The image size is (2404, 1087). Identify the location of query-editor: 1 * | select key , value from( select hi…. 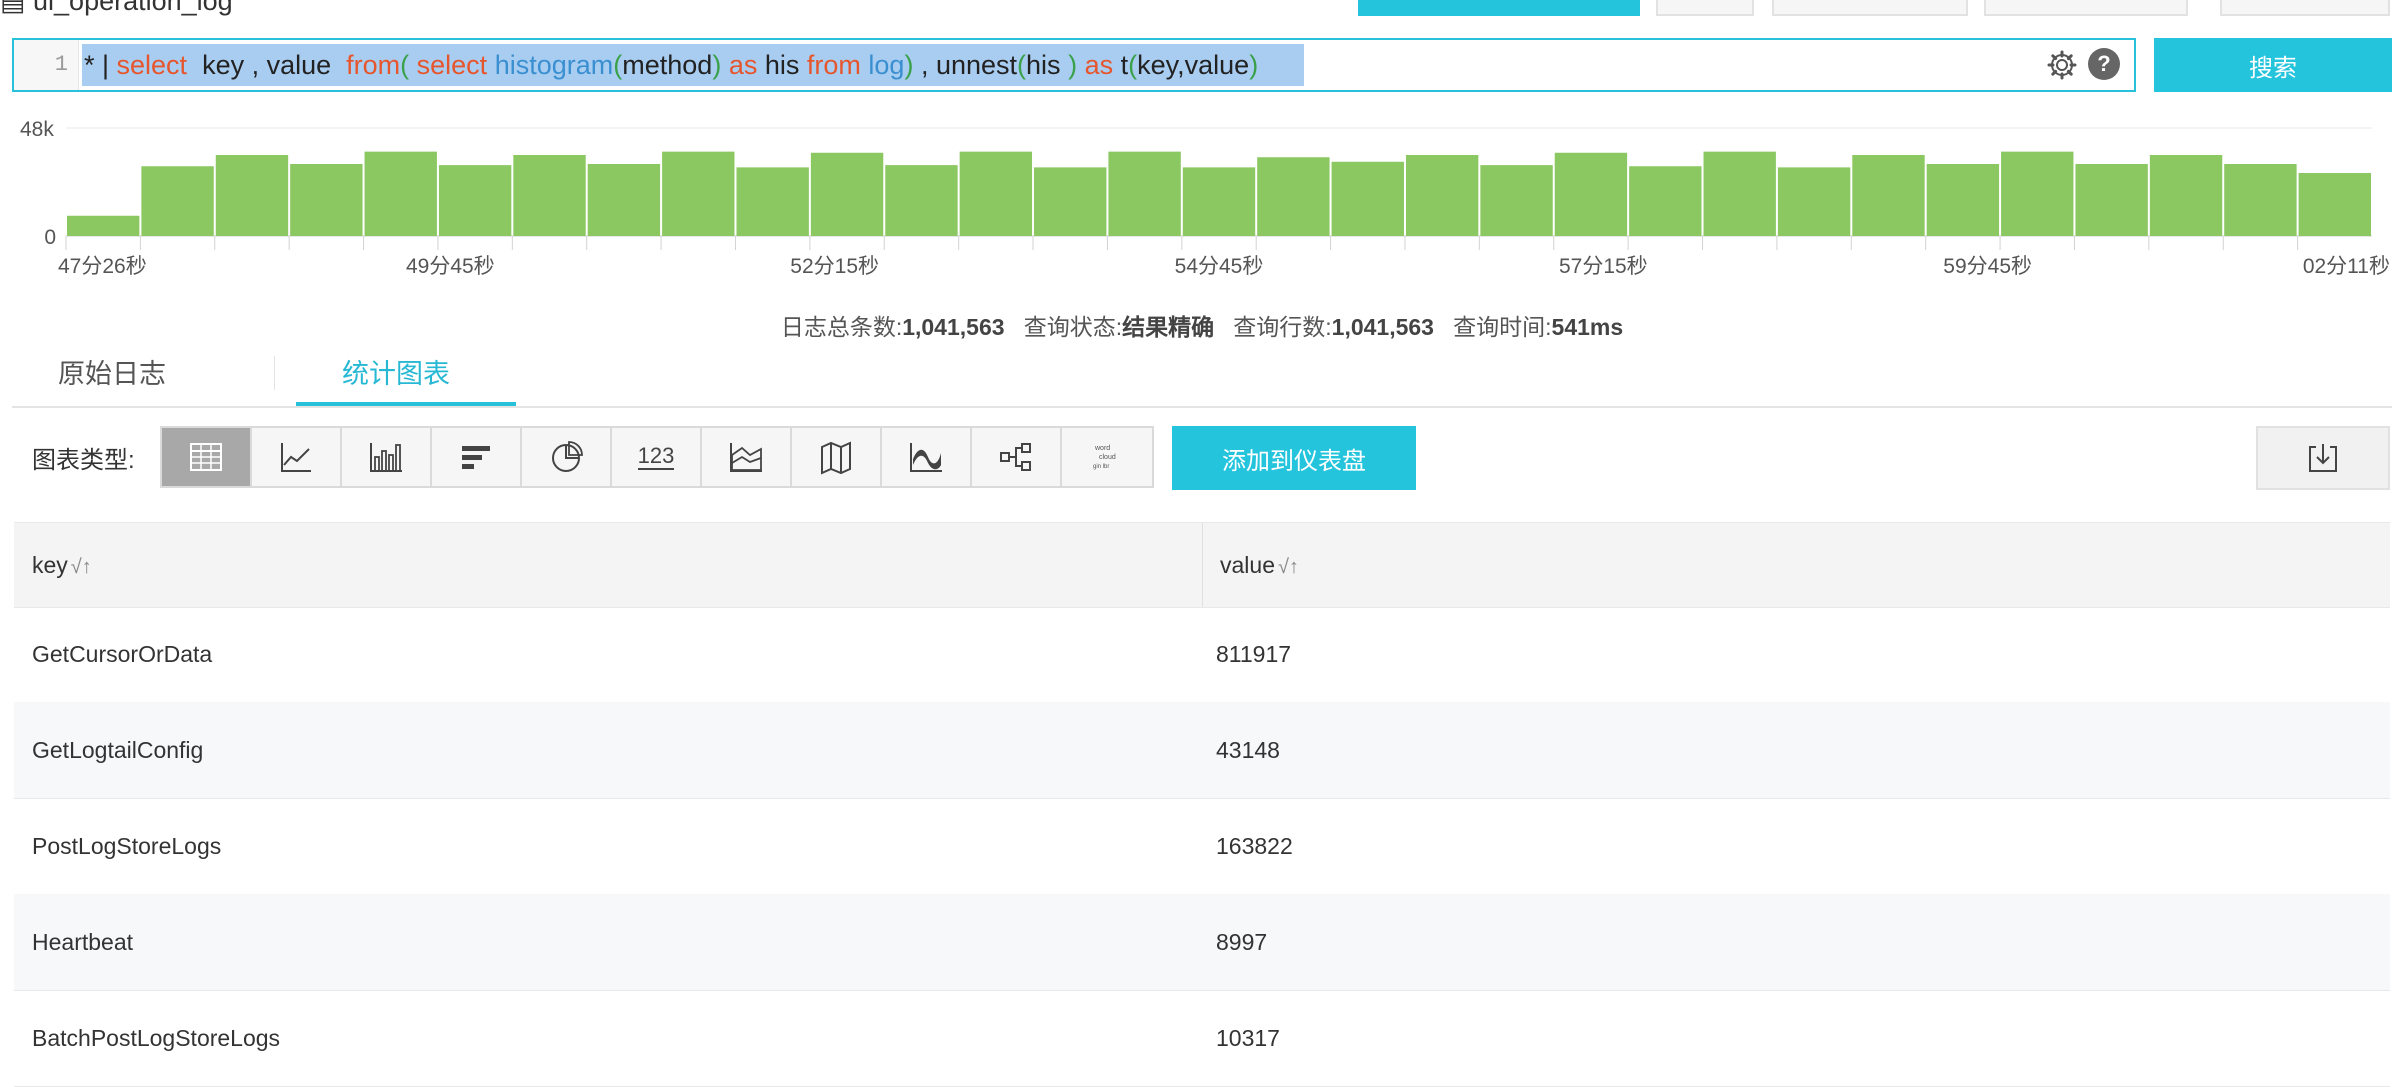
(1074, 65).